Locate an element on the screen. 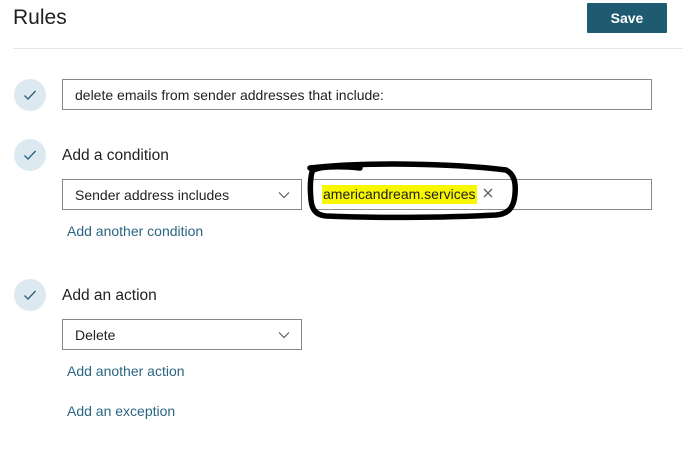 Image resolution: width=683 pixels, height=452 pixels. action-heading: Add an action is located at coordinates (109, 295).